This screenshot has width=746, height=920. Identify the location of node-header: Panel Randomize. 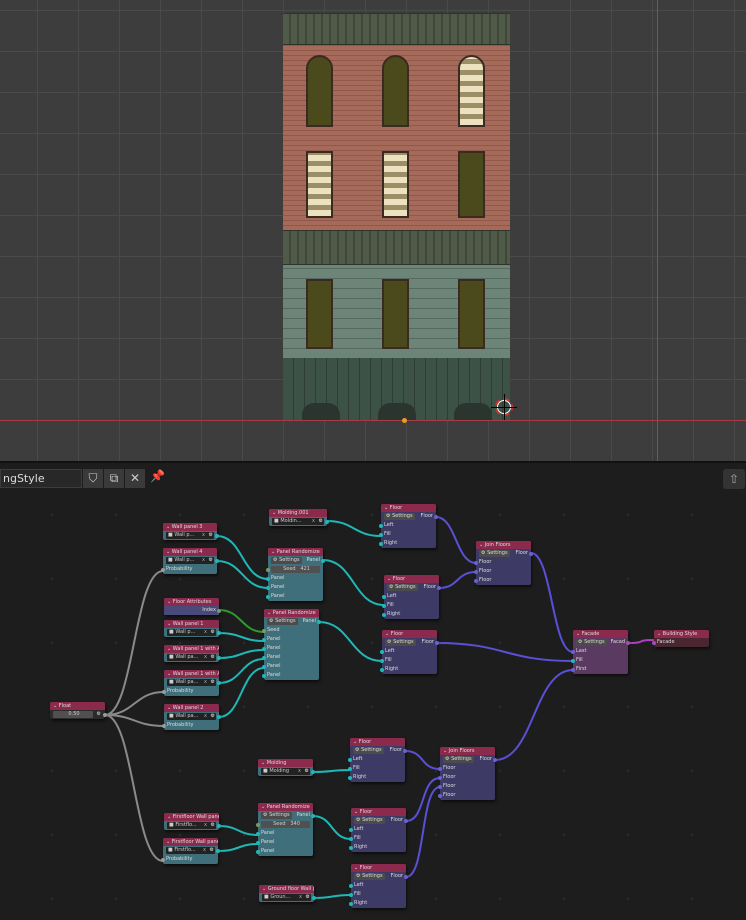
(295, 552).